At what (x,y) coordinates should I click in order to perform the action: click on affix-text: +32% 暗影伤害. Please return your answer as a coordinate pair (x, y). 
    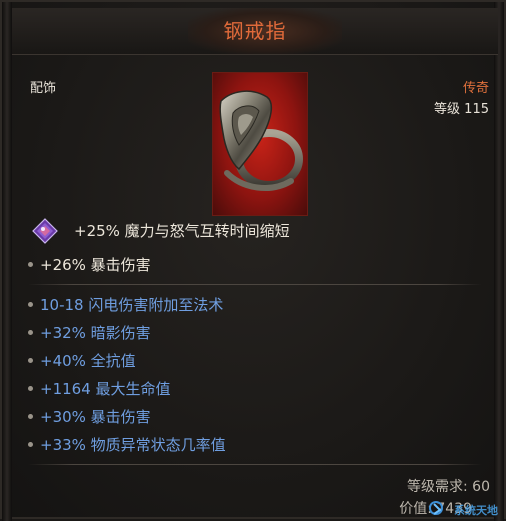
    Looking at the image, I should click on (95, 333).